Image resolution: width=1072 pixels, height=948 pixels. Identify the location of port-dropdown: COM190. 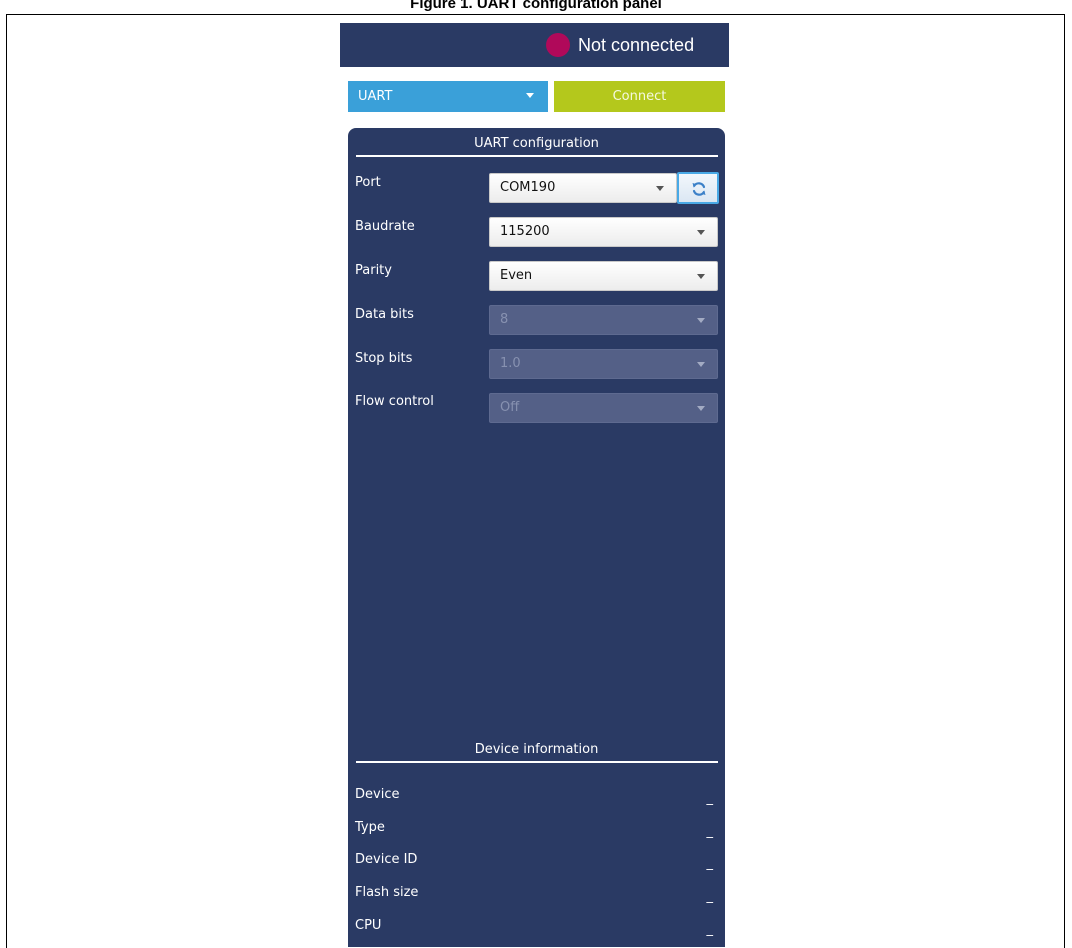
(583, 188).